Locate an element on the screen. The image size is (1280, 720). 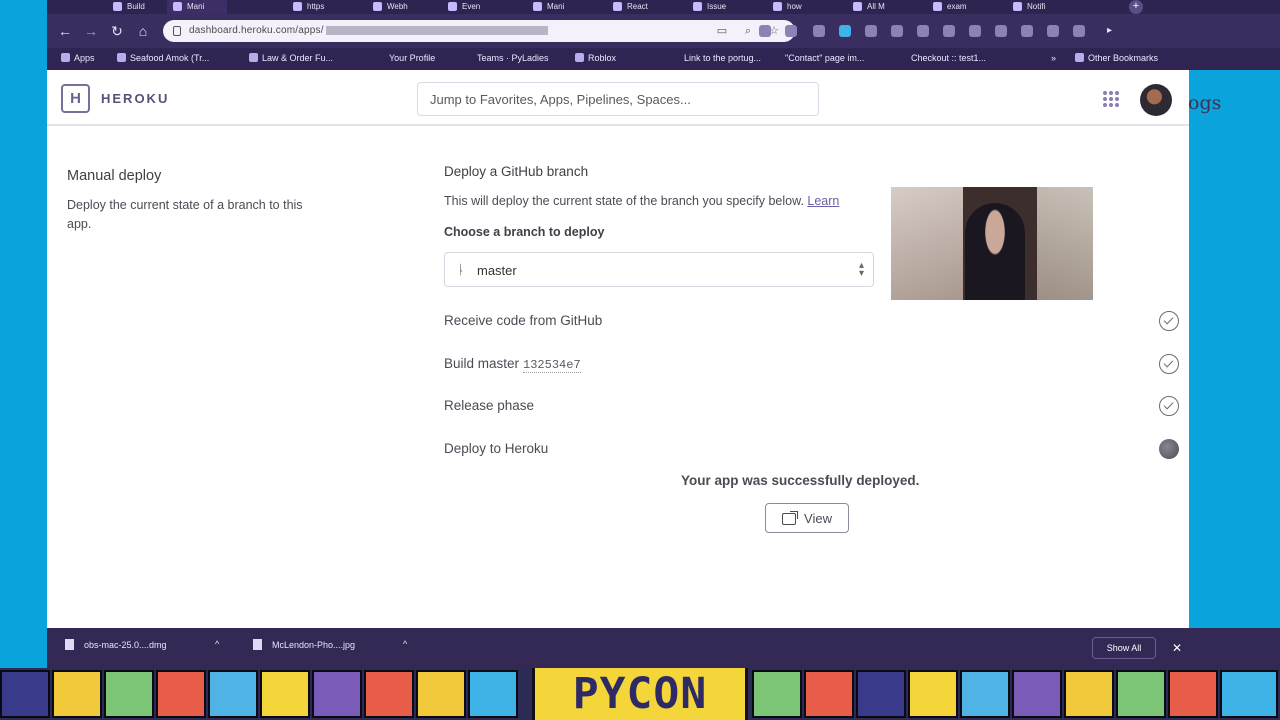
tab-active: Mani is located at coordinates (197, 7).